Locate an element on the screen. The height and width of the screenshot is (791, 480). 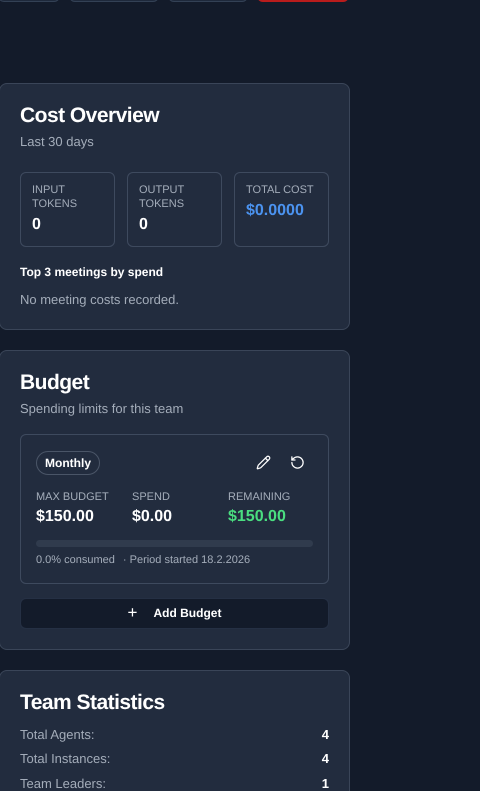
stat-label: Total Instances: is located at coordinates (65, 759).